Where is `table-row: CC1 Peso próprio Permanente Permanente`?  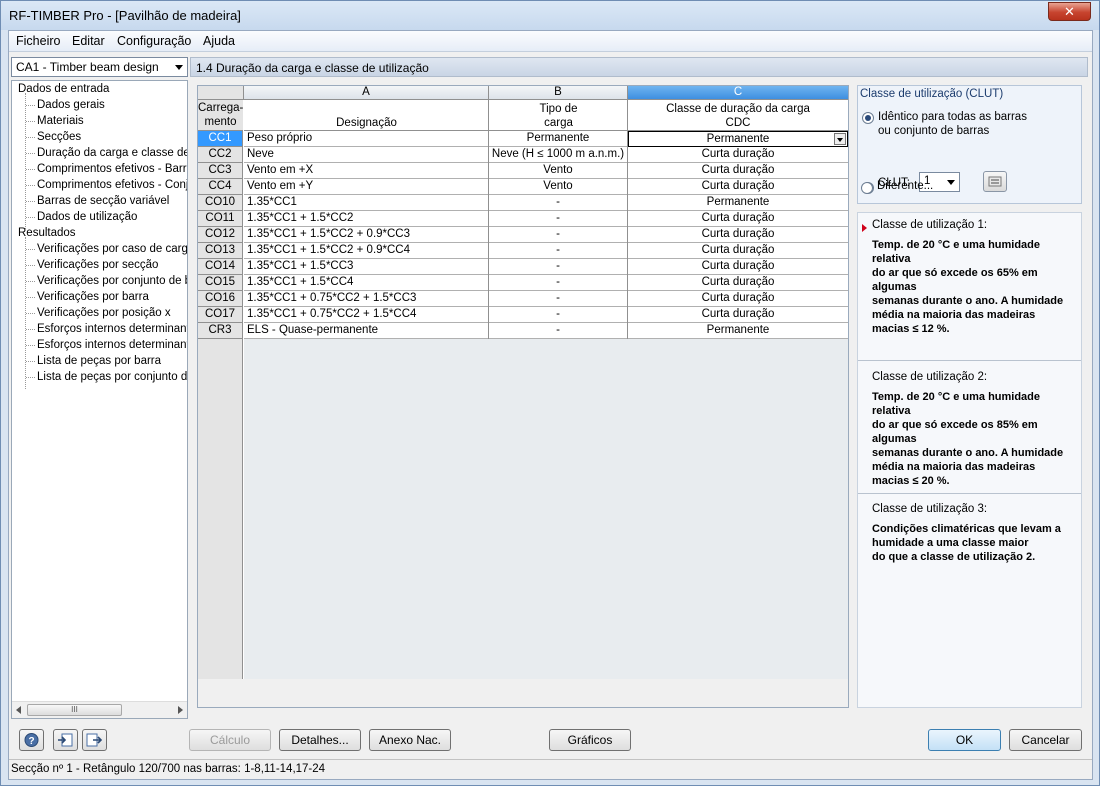
table-row: CC1 Peso próprio Permanente Permanente is located at coordinates (523, 139).